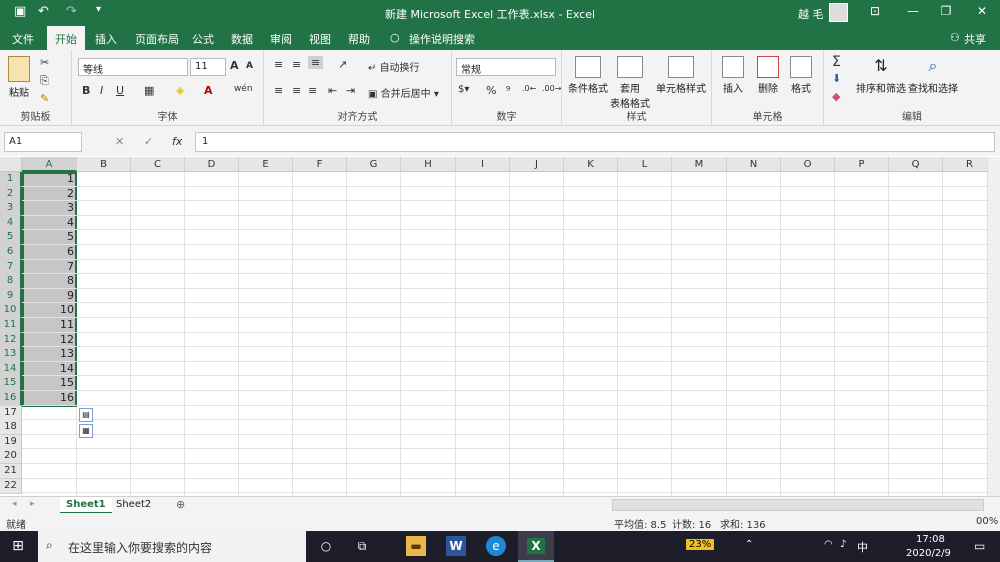  I want to click on select-all-corner, so click(11, 164).